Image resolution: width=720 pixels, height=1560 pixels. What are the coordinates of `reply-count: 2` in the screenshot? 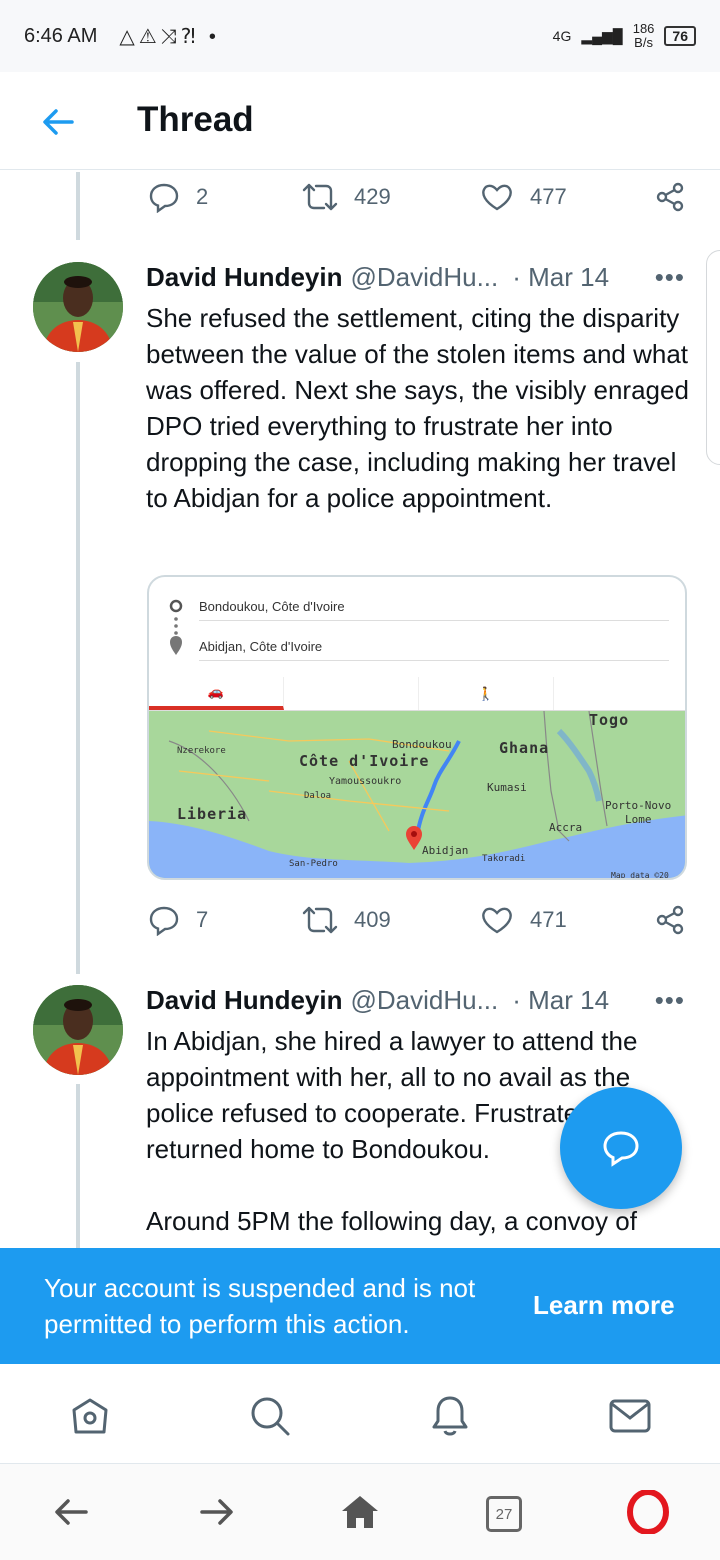 It's located at (202, 196).